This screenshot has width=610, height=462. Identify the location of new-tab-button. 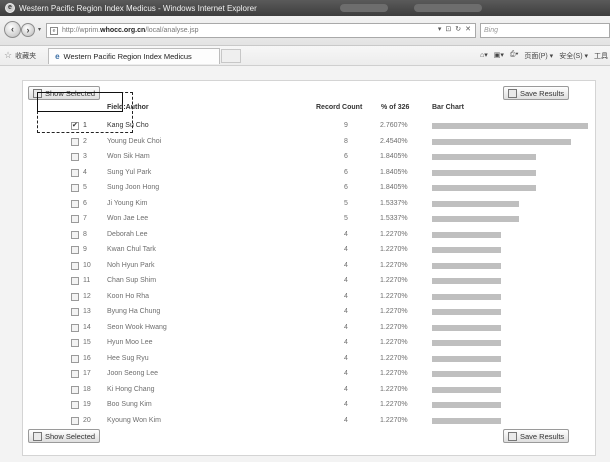
(231, 55).